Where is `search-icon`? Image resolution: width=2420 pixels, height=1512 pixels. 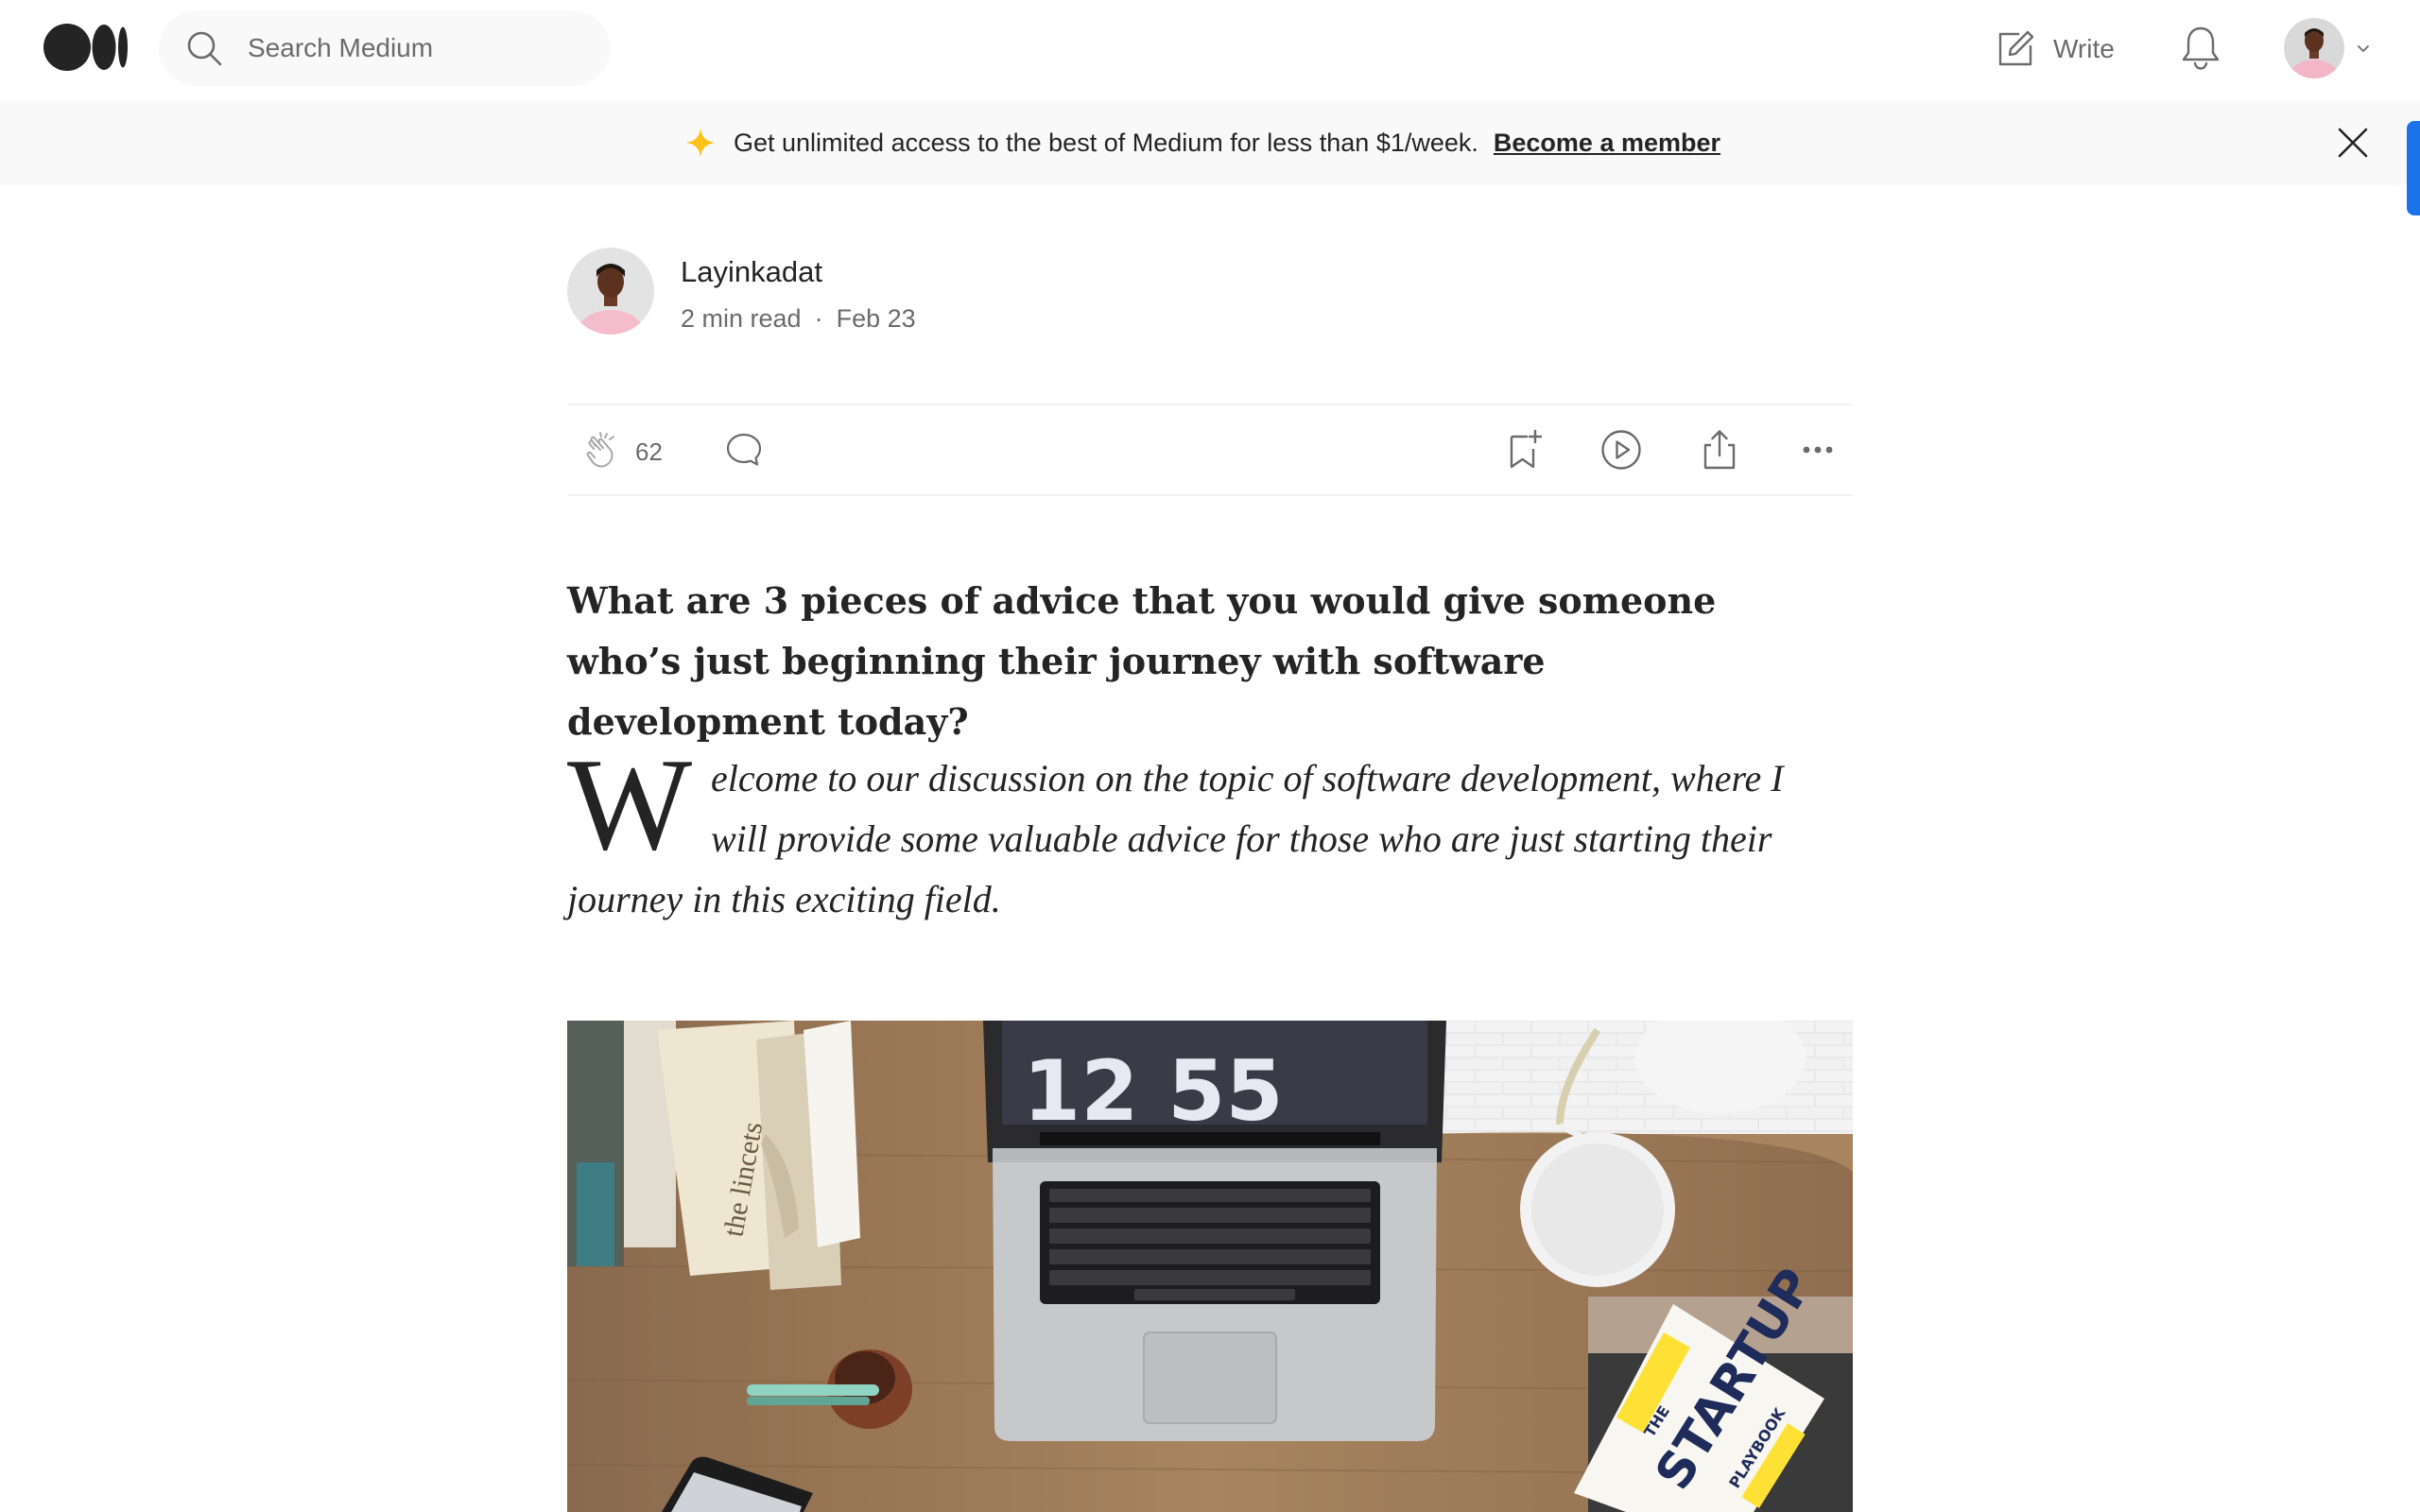 search-icon is located at coordinates (204, 48).